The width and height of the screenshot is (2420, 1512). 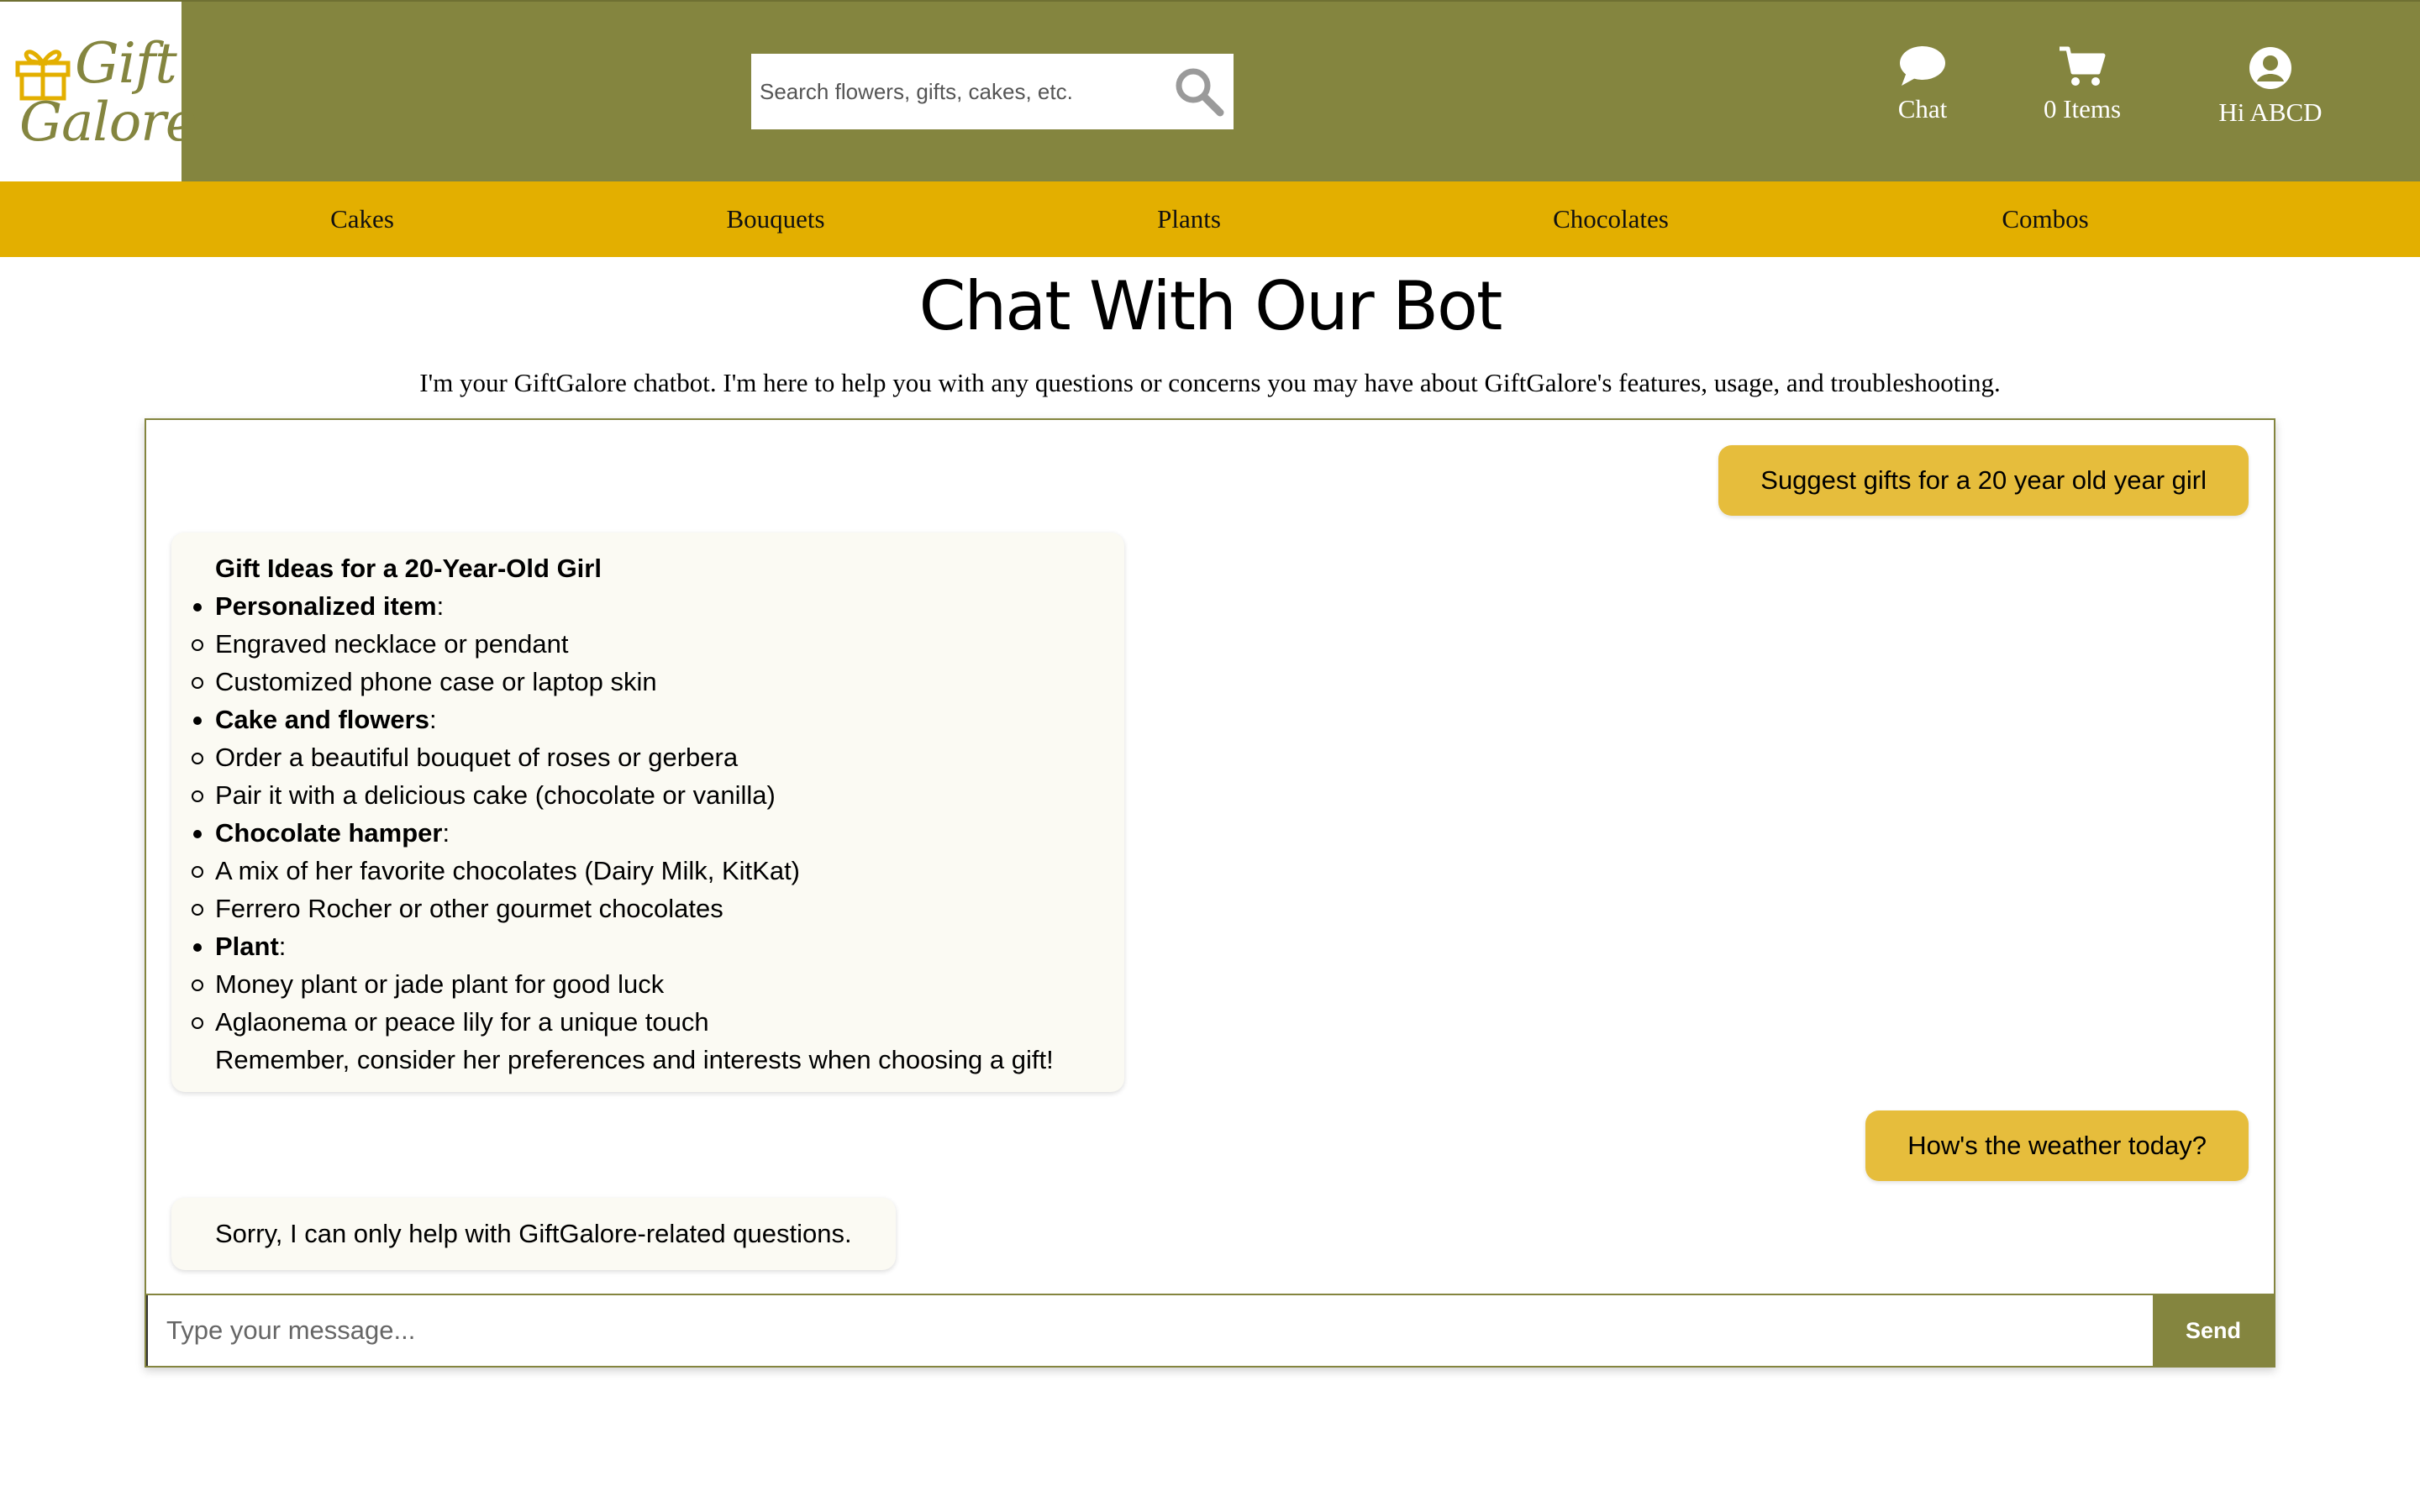 What do you see at coordinates (647, 719) in the screenshot?
I see `list-item: Cake and flowers:` at bounding box center [647, 719].